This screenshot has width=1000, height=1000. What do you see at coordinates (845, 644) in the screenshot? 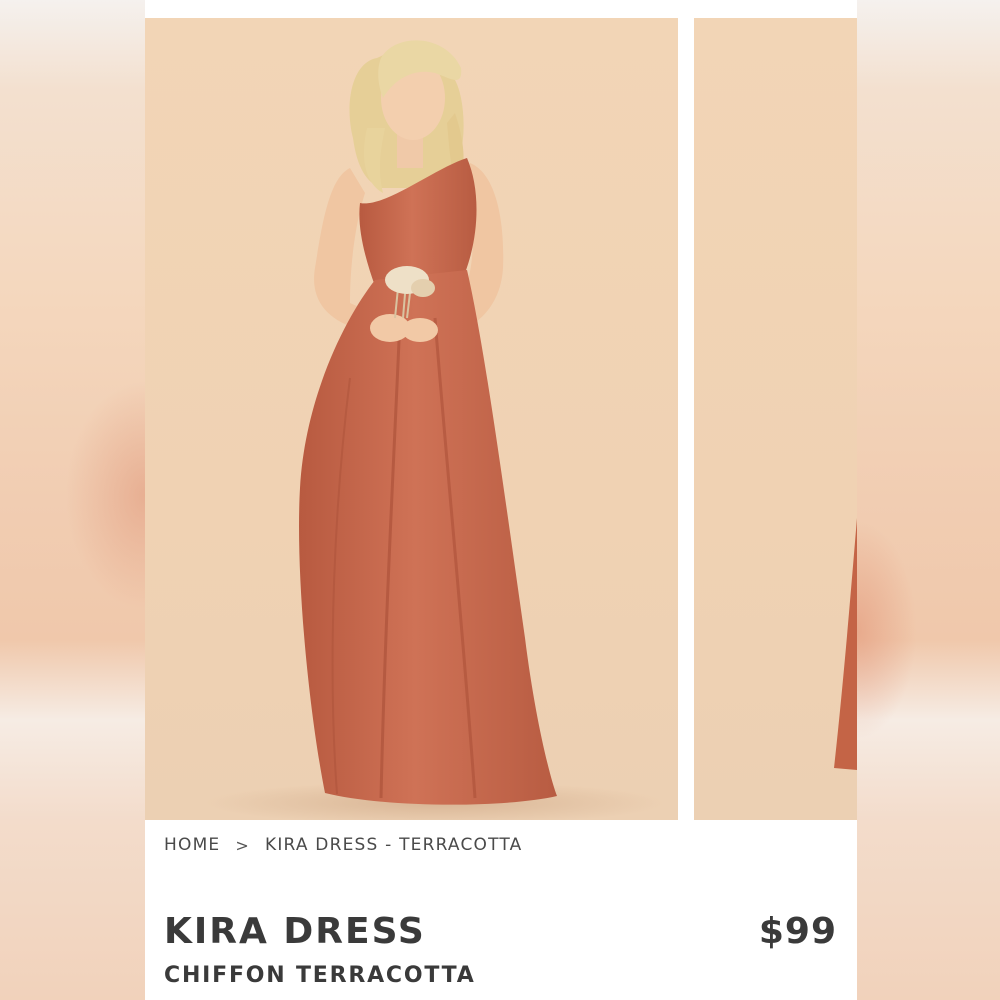
I see `dress-hem-preview` at bounding box center [845, 644].